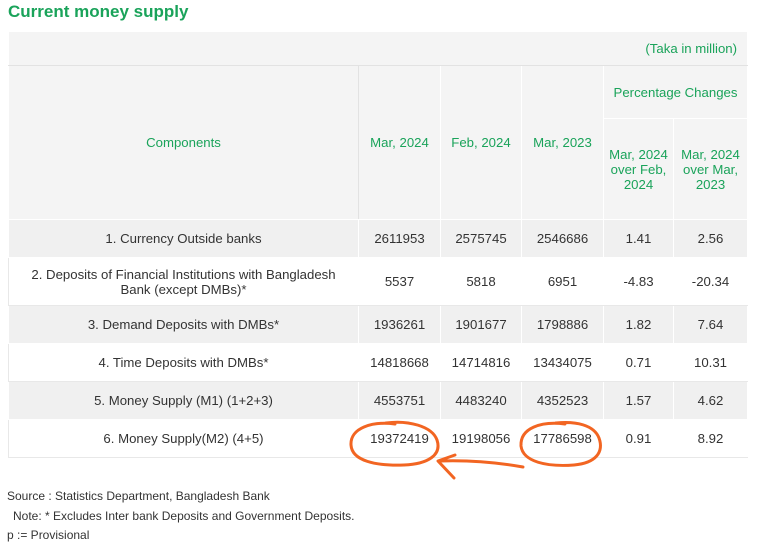  I want to click on cell-mar-2024: 2611953, so click(399, 238).